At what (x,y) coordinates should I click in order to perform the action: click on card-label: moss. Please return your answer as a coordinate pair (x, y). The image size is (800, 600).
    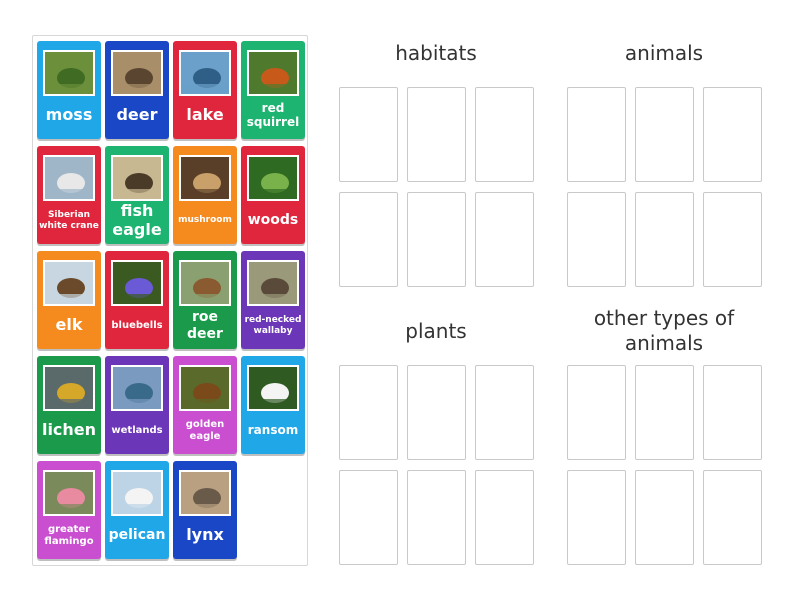
    Looking at the image, I should click on (69, 115).